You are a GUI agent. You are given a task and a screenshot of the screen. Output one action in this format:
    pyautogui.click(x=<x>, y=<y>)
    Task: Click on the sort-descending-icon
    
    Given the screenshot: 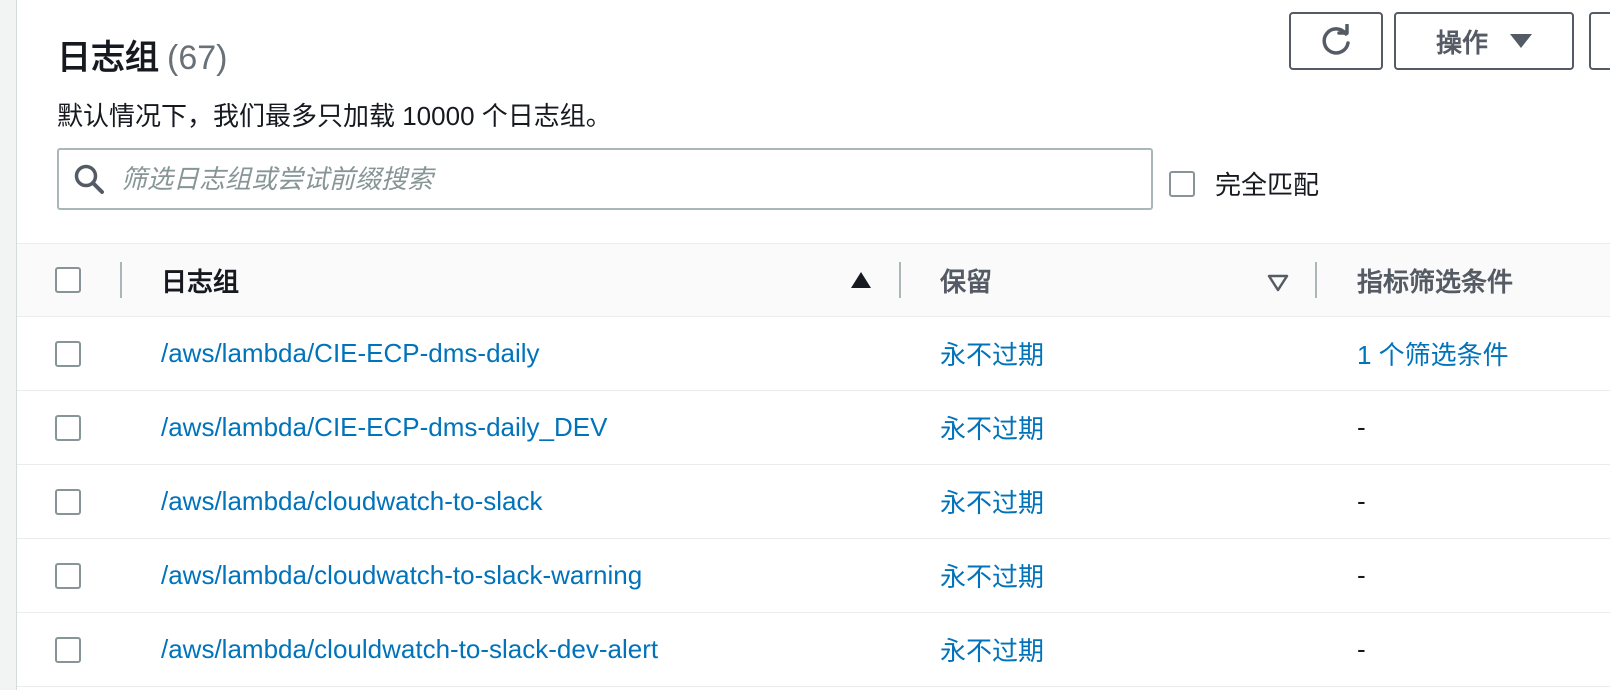 What is the action you would take?
    pyautogui.click(x=1278, y=283)
    